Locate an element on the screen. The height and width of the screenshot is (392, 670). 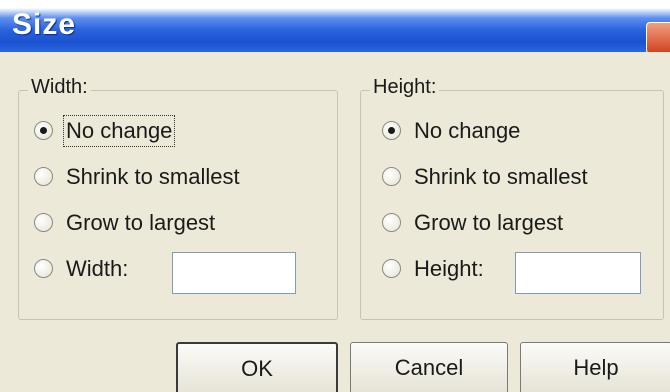
height-group-legend: Height: is located at coordinates (405, 87).